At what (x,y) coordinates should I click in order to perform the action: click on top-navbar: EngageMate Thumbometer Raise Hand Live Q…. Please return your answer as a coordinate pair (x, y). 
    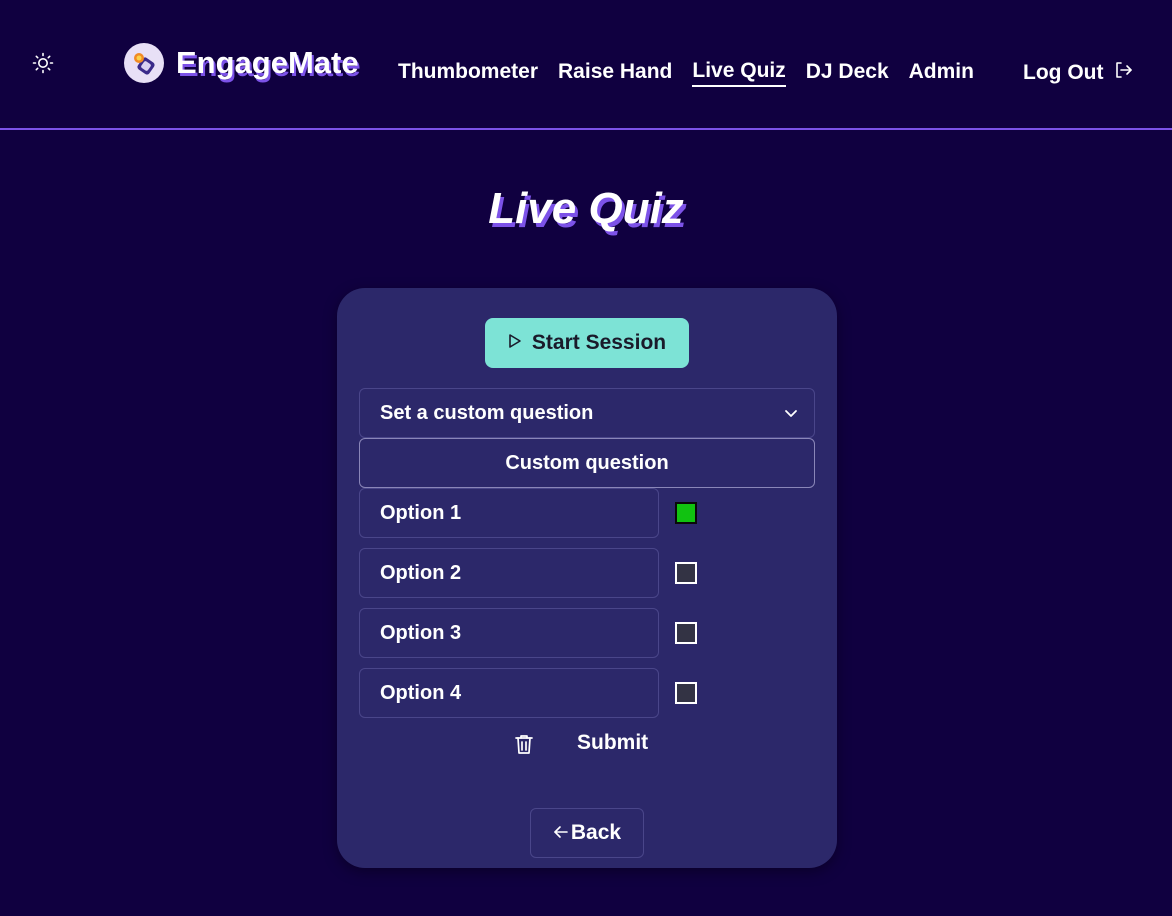
    Looking at the image, I should click on (586, 65).